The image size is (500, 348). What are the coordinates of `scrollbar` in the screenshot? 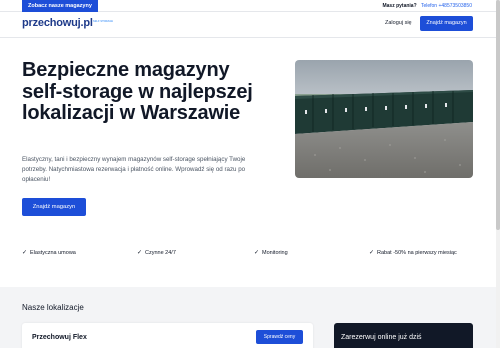 It's located at (498, 174).